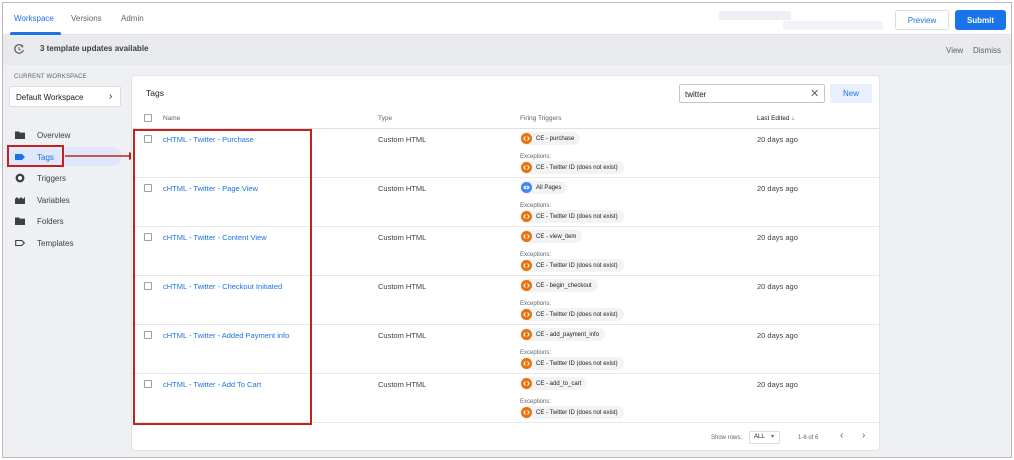 Image resolution: width=1014 pixels, height=460 pixels. I want to click on sidebar-item-triggers: Triggers, so click(65, 178).